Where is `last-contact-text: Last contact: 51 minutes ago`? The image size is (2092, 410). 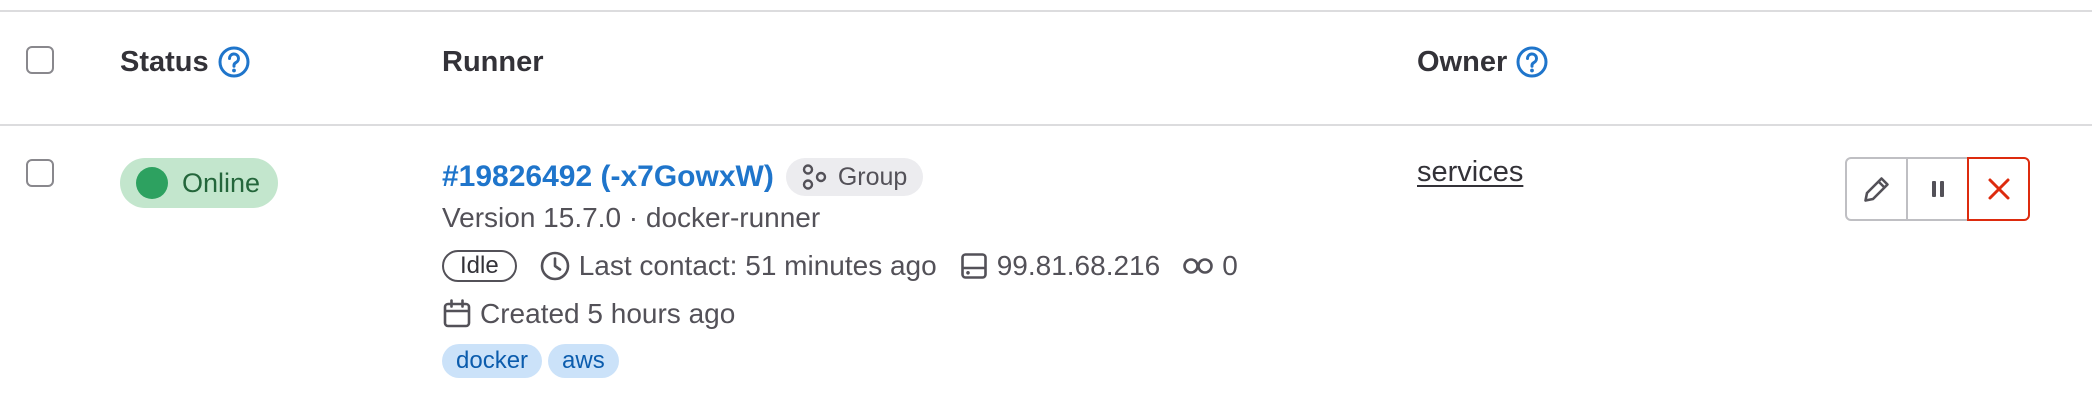 last-contact-text: Last contact: 51 minutes ago is located at coordinates (757, 265).